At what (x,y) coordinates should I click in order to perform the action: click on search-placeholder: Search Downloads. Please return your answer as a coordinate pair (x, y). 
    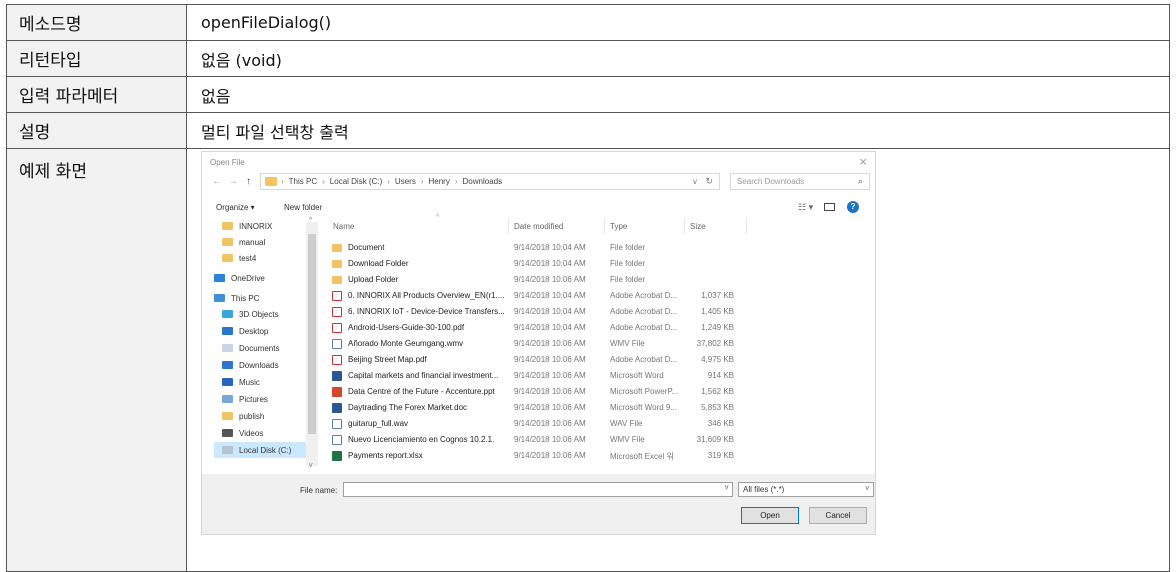
    Looking at the image, I should click on (771, 181).